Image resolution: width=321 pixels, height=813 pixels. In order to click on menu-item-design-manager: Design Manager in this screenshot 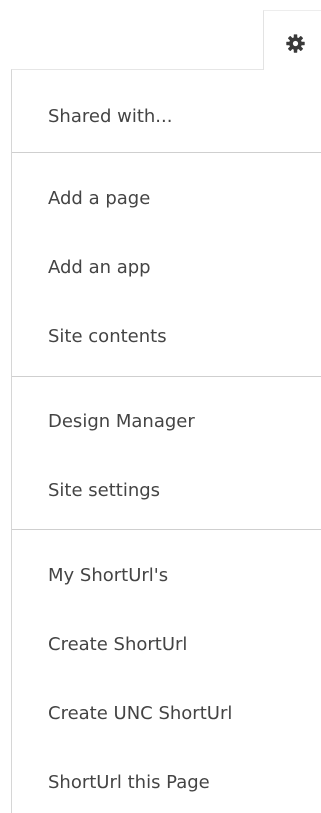, I will do `click(121, 422)`.